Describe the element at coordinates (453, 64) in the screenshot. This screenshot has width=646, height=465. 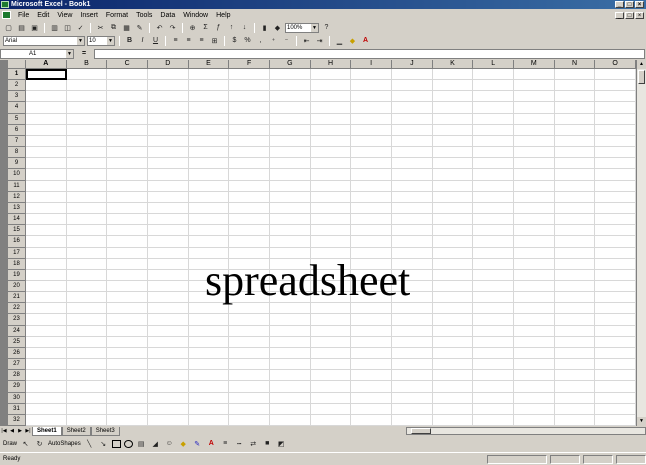
I see `column-header-k: K` at that location.